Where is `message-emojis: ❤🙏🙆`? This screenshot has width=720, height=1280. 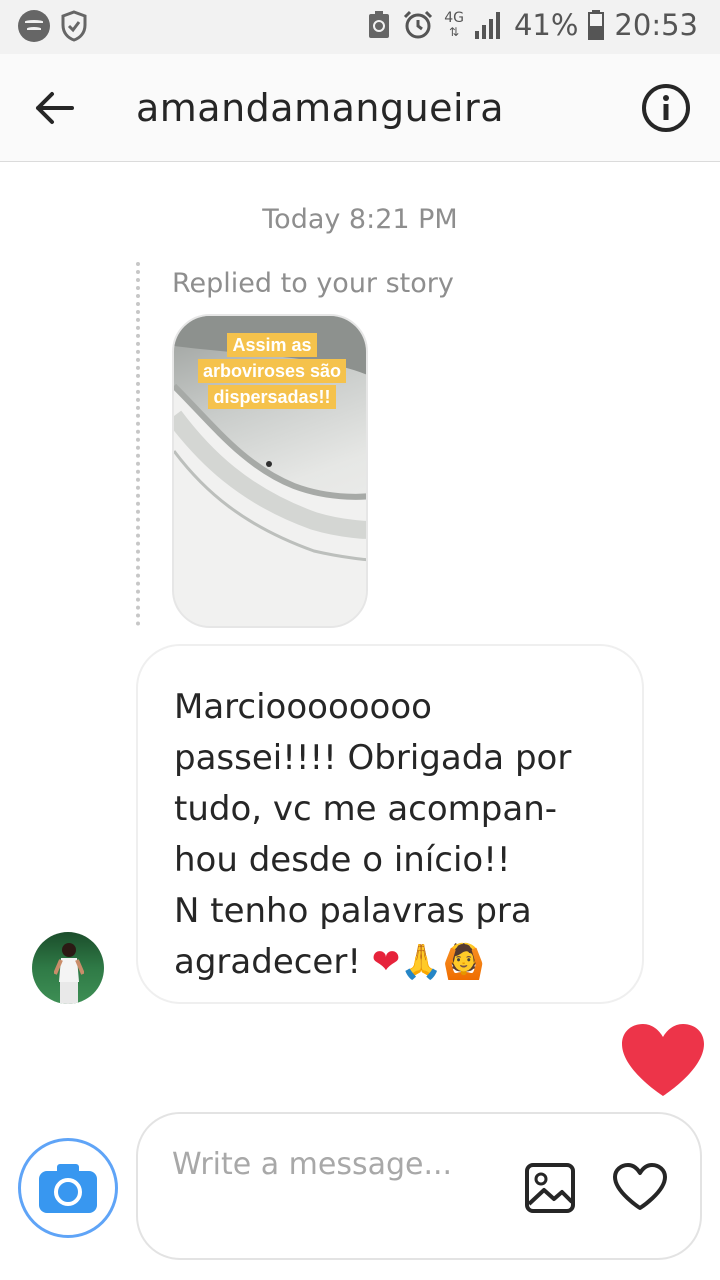
message-emojis: ❤🙏🙆 is located at coordinates (428, 962).